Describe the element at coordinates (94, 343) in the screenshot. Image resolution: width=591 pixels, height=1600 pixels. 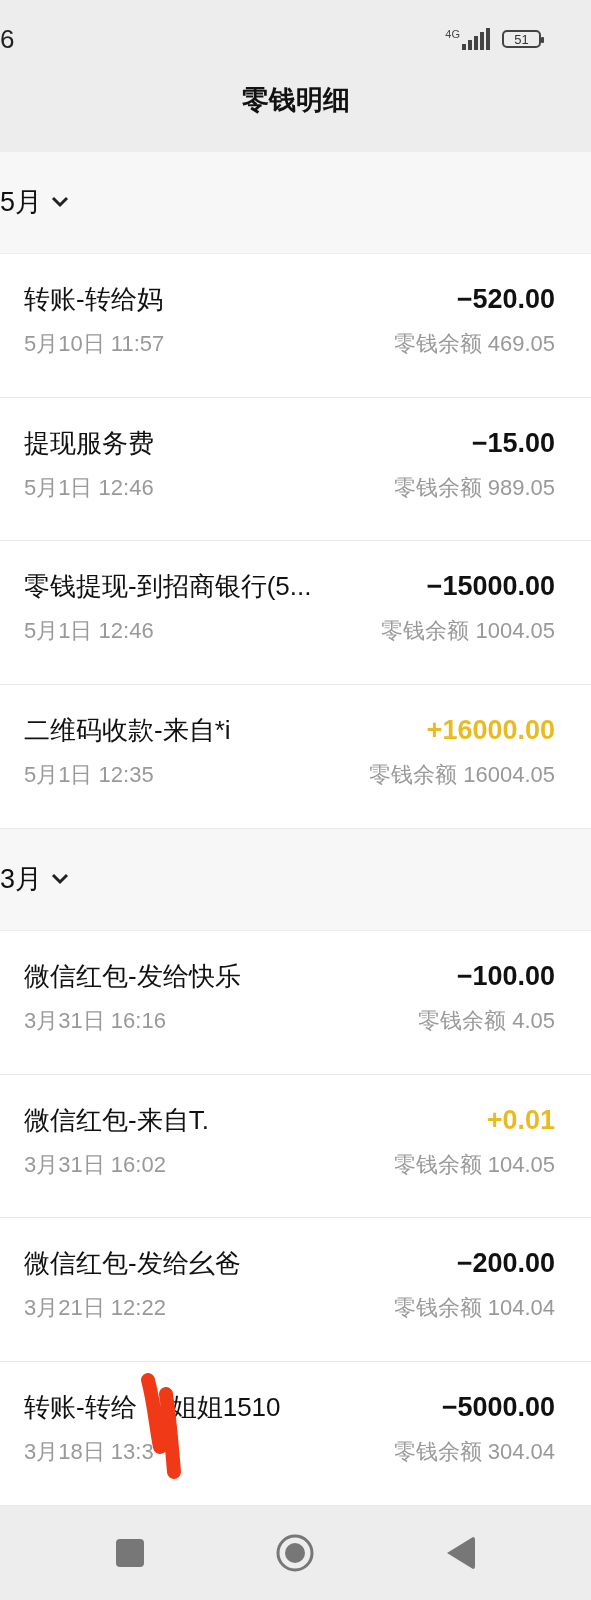
I see `transaction-time: 5月10日 11:57` at that location.